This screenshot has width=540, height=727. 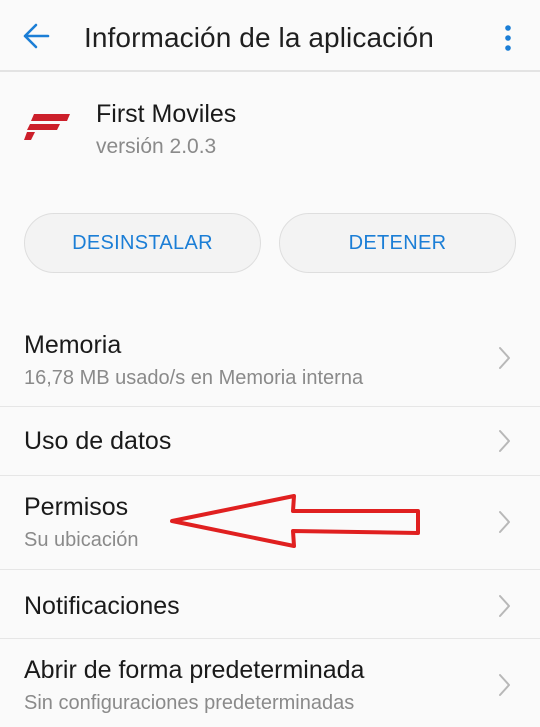 What do you see at coordinates (166, 114) in the screenshot?
I see `app-name: First Moviles` at bounding box center [166, 114].